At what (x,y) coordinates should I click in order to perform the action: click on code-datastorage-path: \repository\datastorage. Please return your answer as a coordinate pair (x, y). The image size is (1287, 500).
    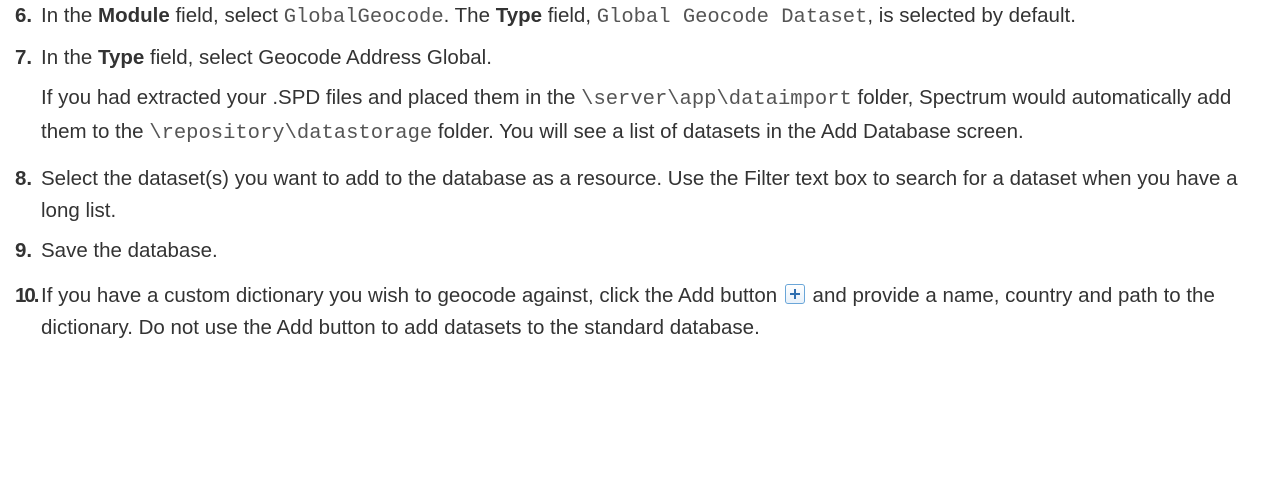
    Looking at the image, I should click on (291, 133).